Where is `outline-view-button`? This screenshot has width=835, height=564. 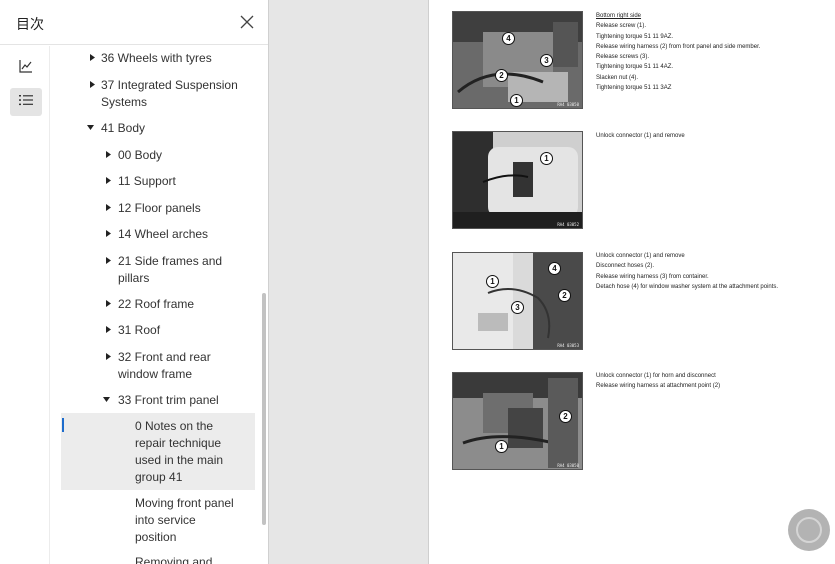
outline-view-button is located at coordinates (26, 102).